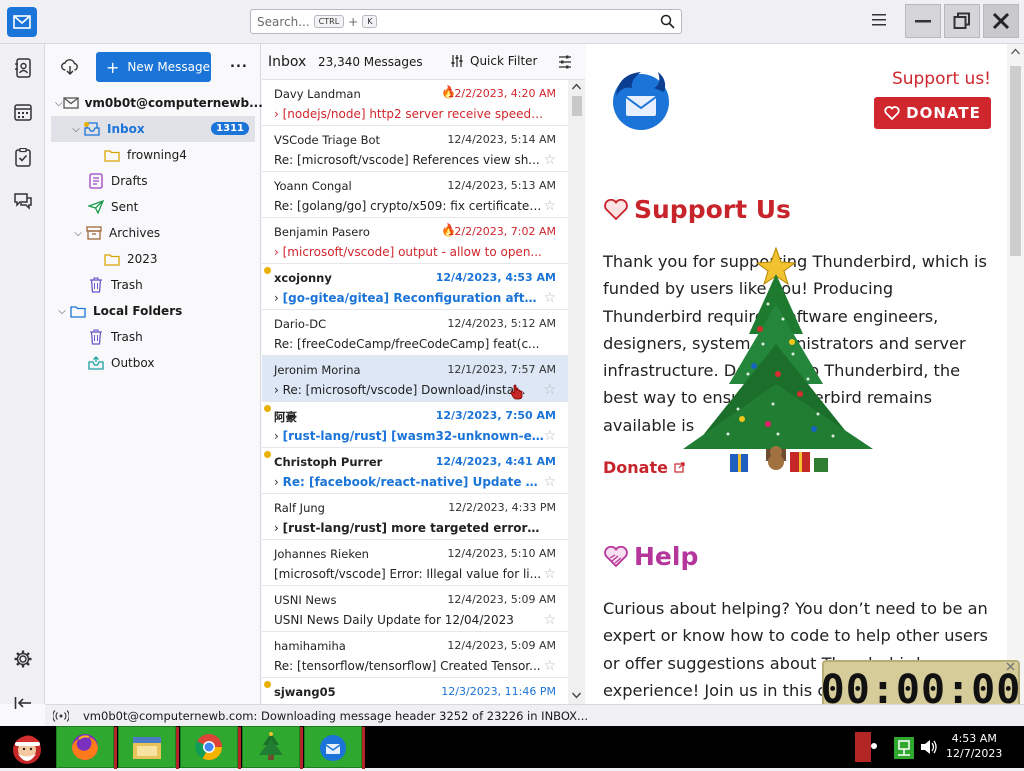  Describe the element at coordinates (157, 155) in the screenshot. I see `folder-label-frowning4: frowning4` at that location.